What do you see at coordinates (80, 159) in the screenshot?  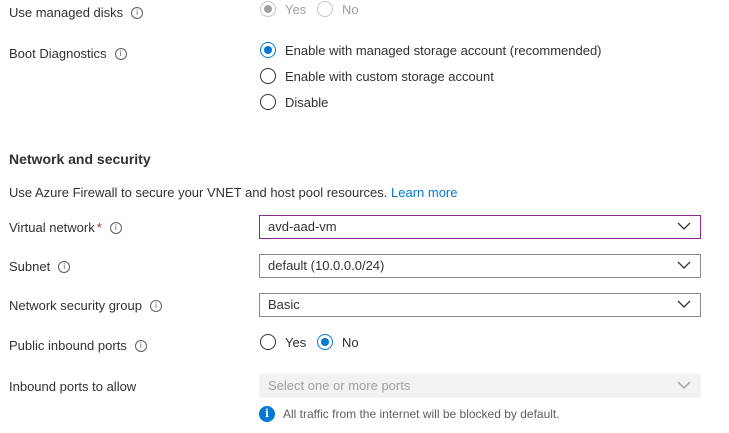 I see `section-title: Network and security` at bounding box center [80, 159].